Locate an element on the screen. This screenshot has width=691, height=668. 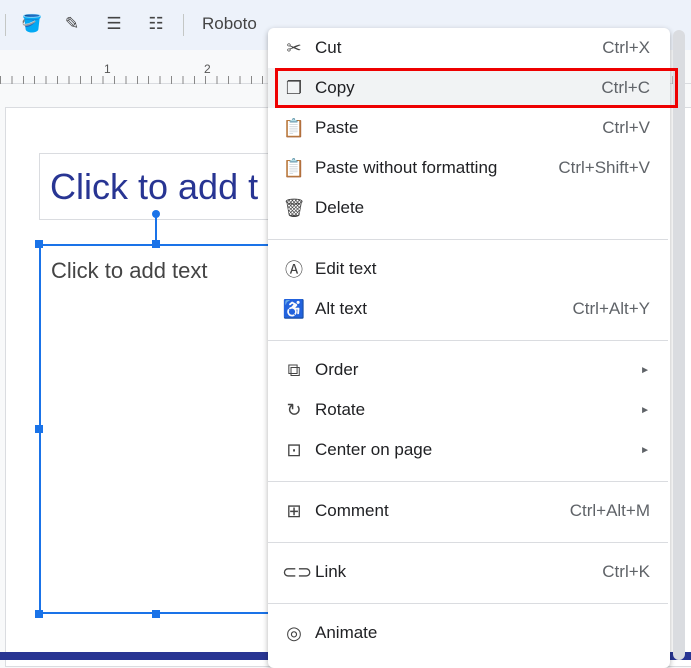
paint-bucket-icon: 🪣 is located at coordinates (32, 24).